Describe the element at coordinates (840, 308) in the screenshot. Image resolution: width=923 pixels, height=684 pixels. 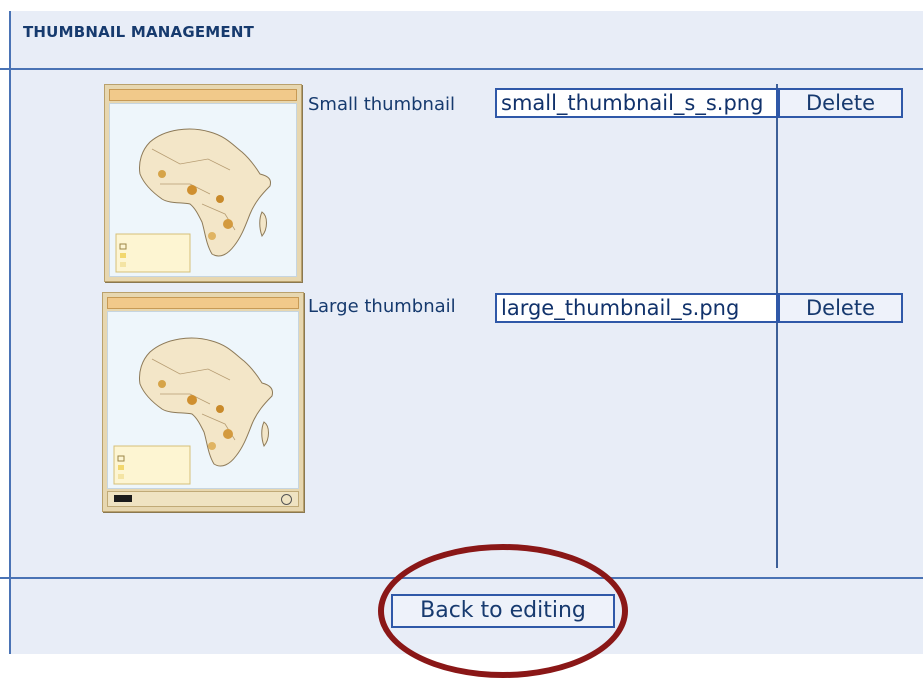
I see `large-thumbnail-delete-button: Delete` at that location.